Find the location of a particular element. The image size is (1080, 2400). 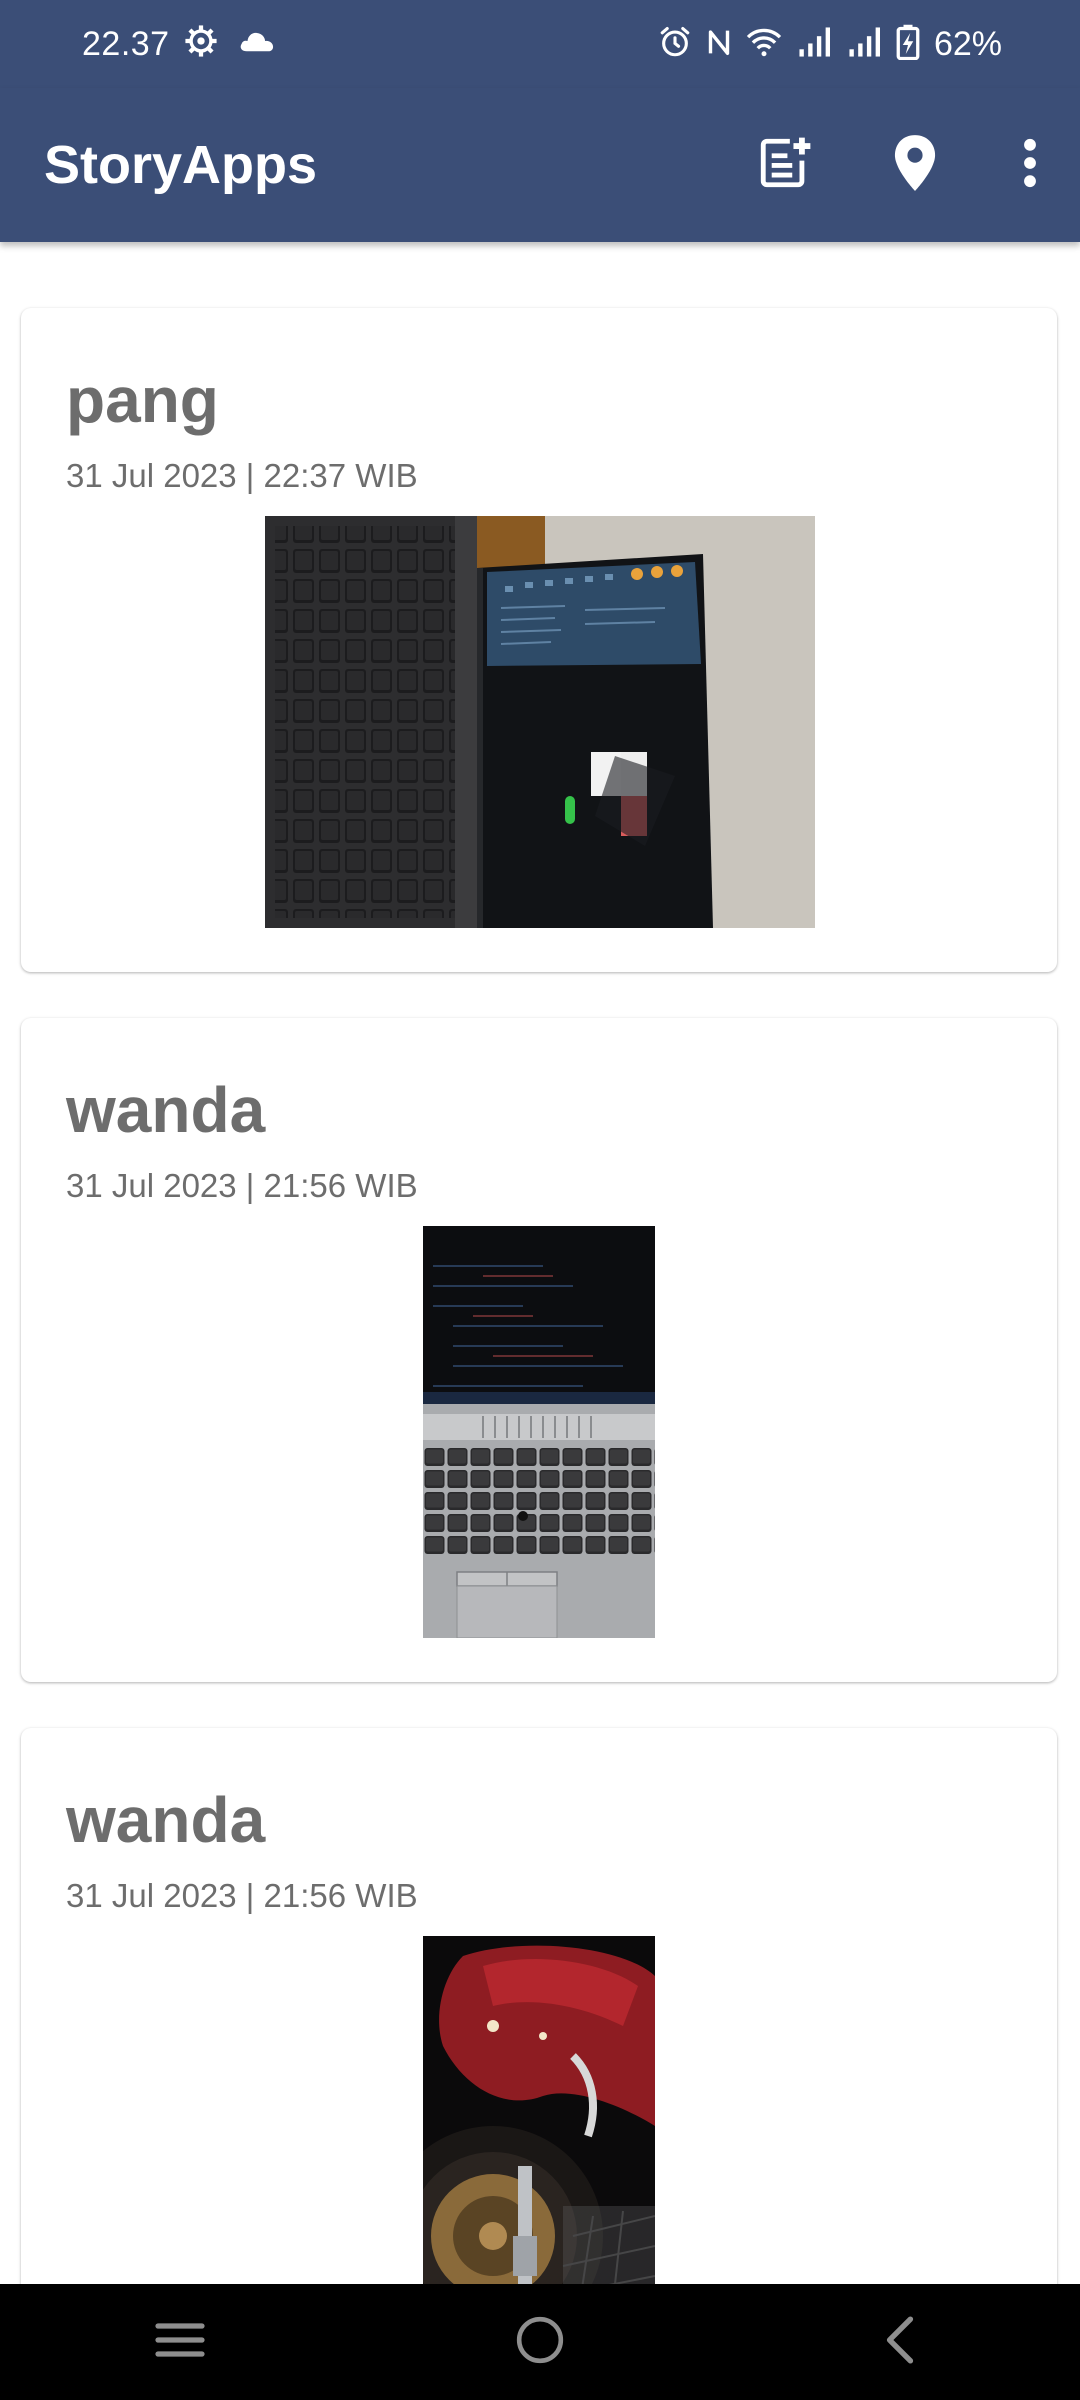

status-time: 22.37 is located at coordinates (126, 44).